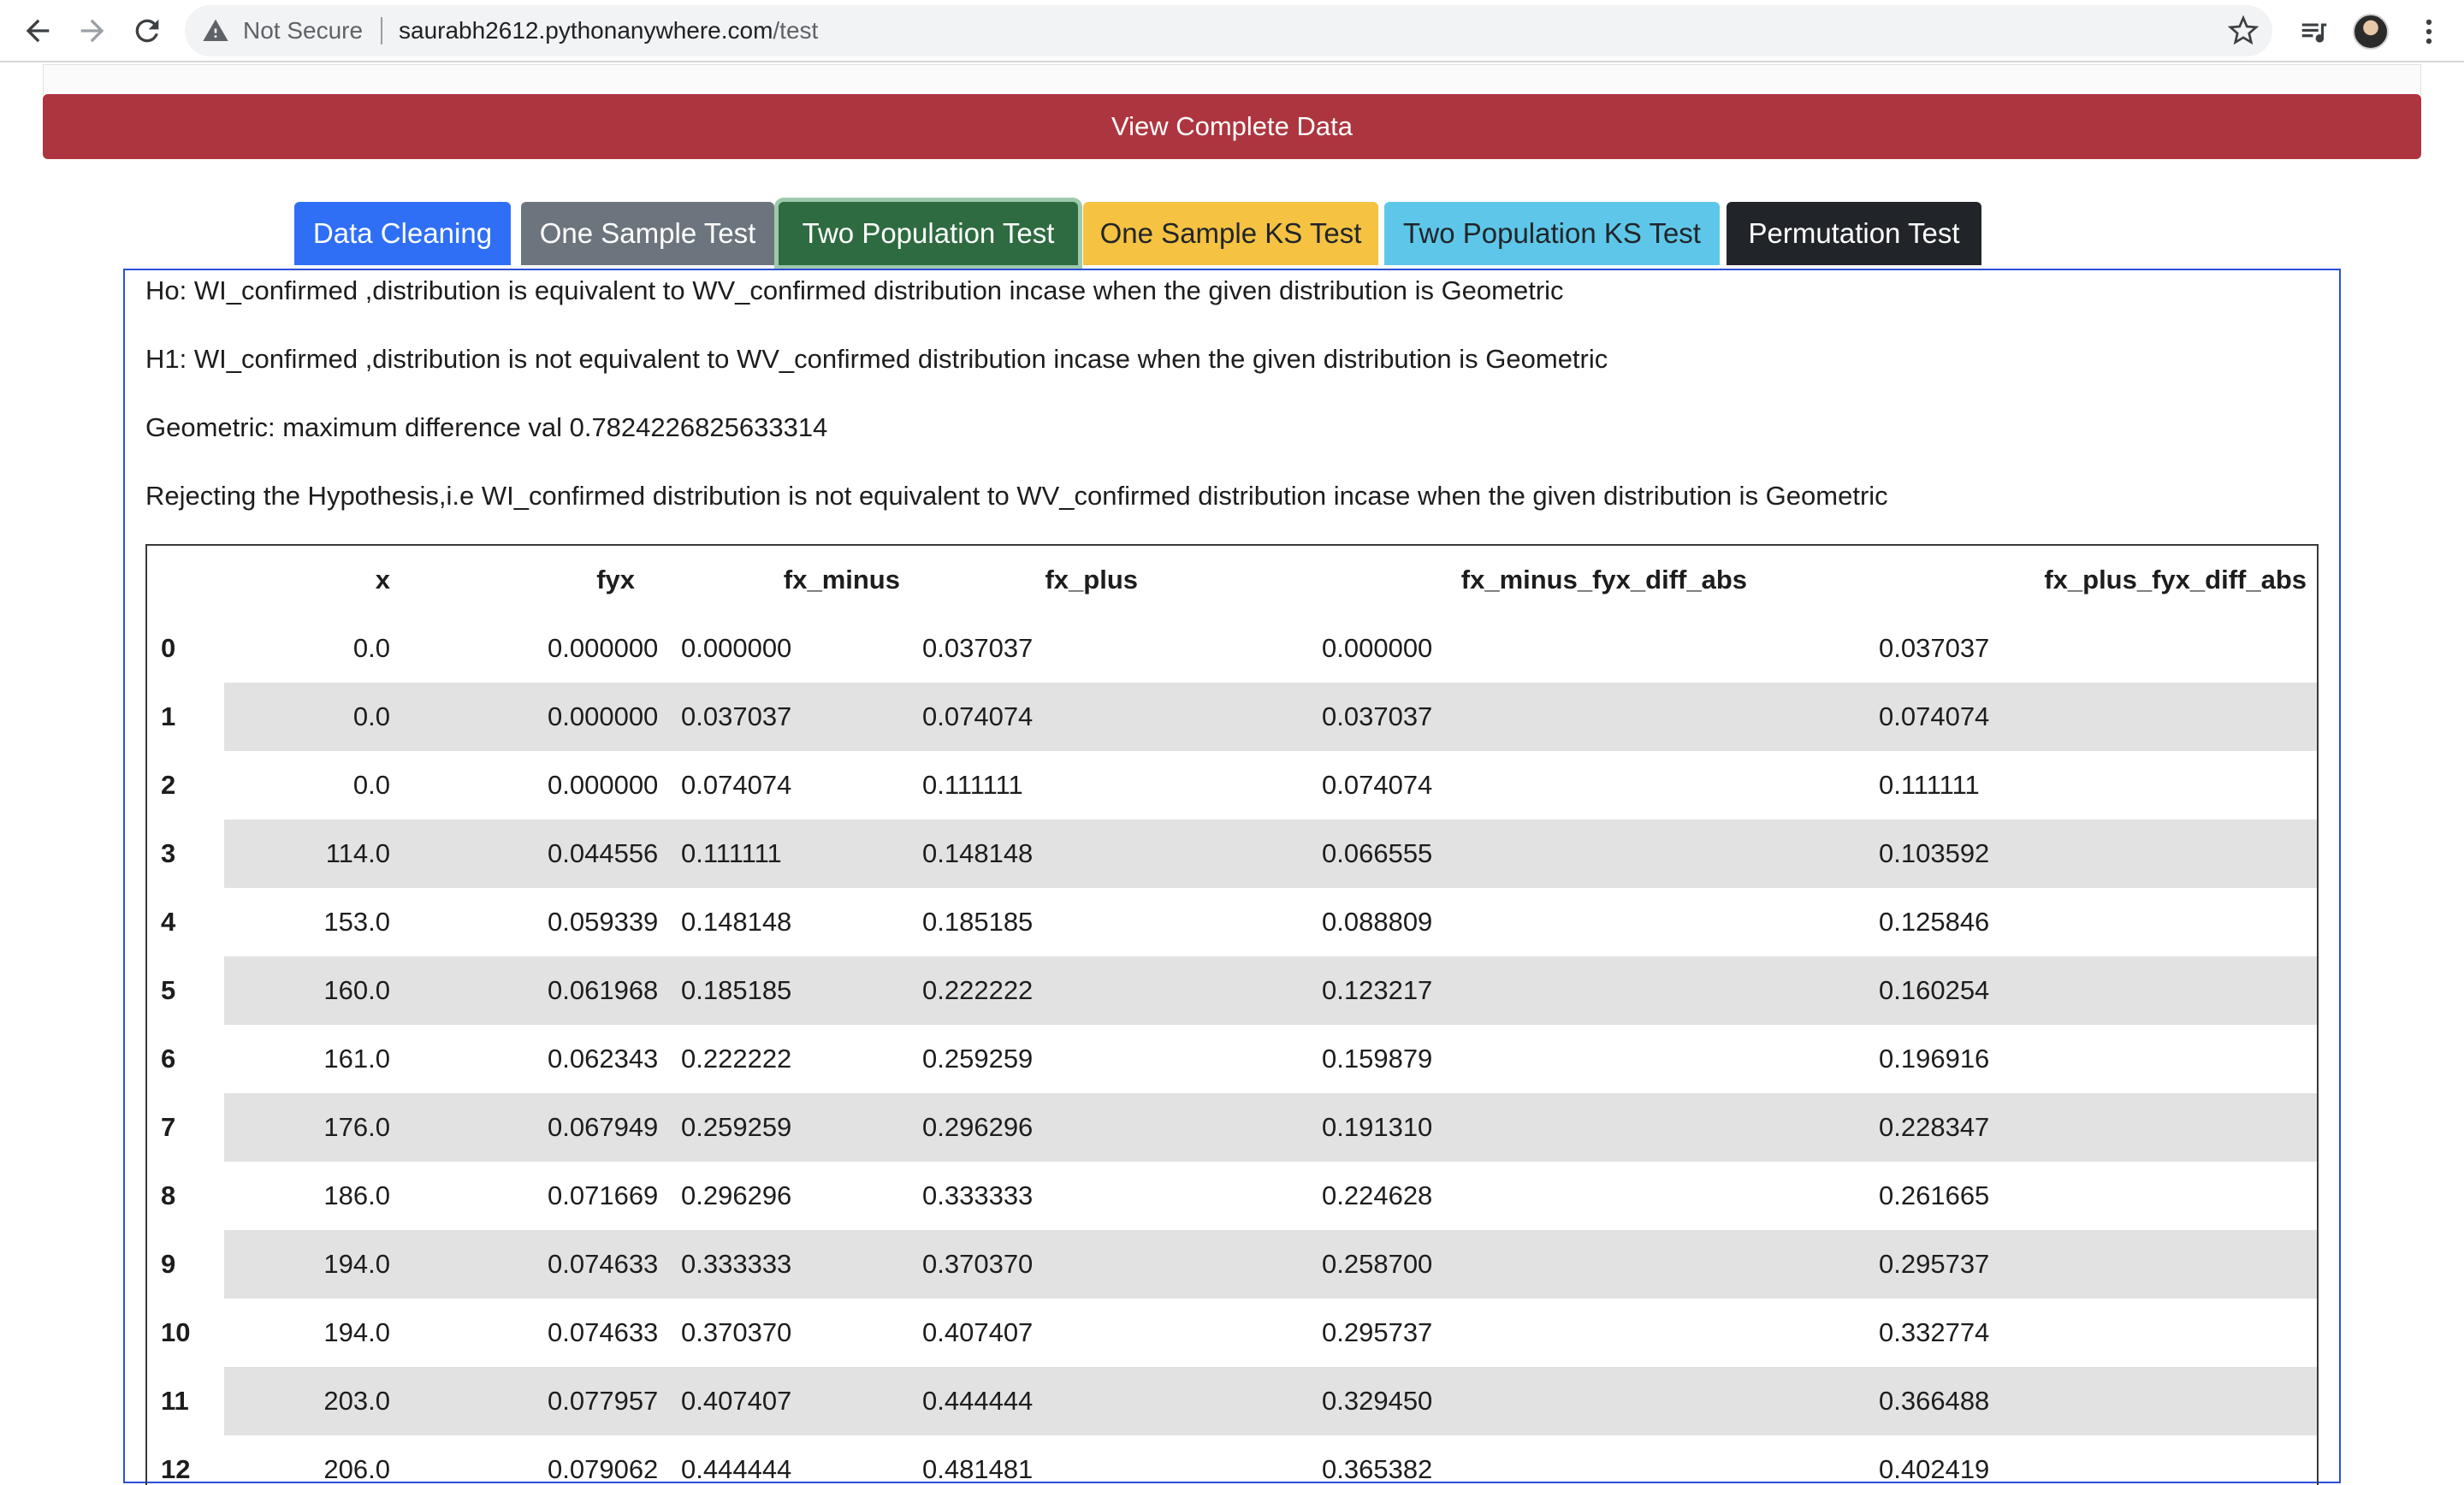  I want to click on tab-permutation-test: Permutation Test, so click(1854, 233).